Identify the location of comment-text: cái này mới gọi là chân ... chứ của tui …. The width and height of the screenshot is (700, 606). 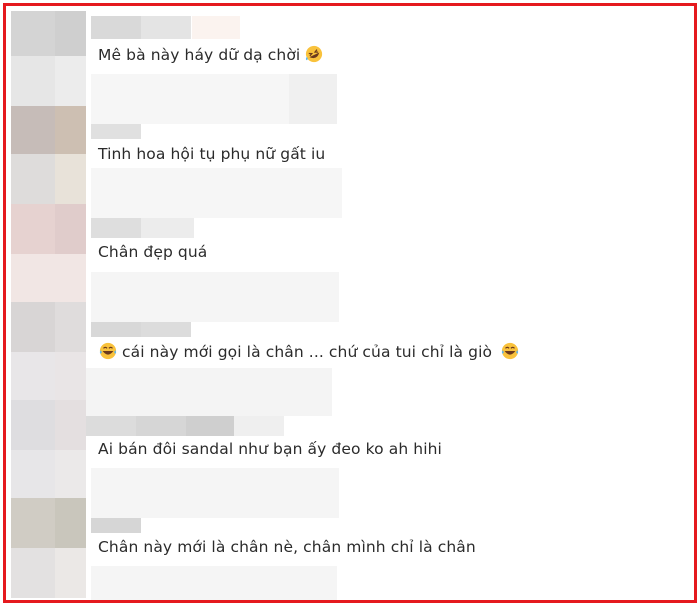
(309, 351).